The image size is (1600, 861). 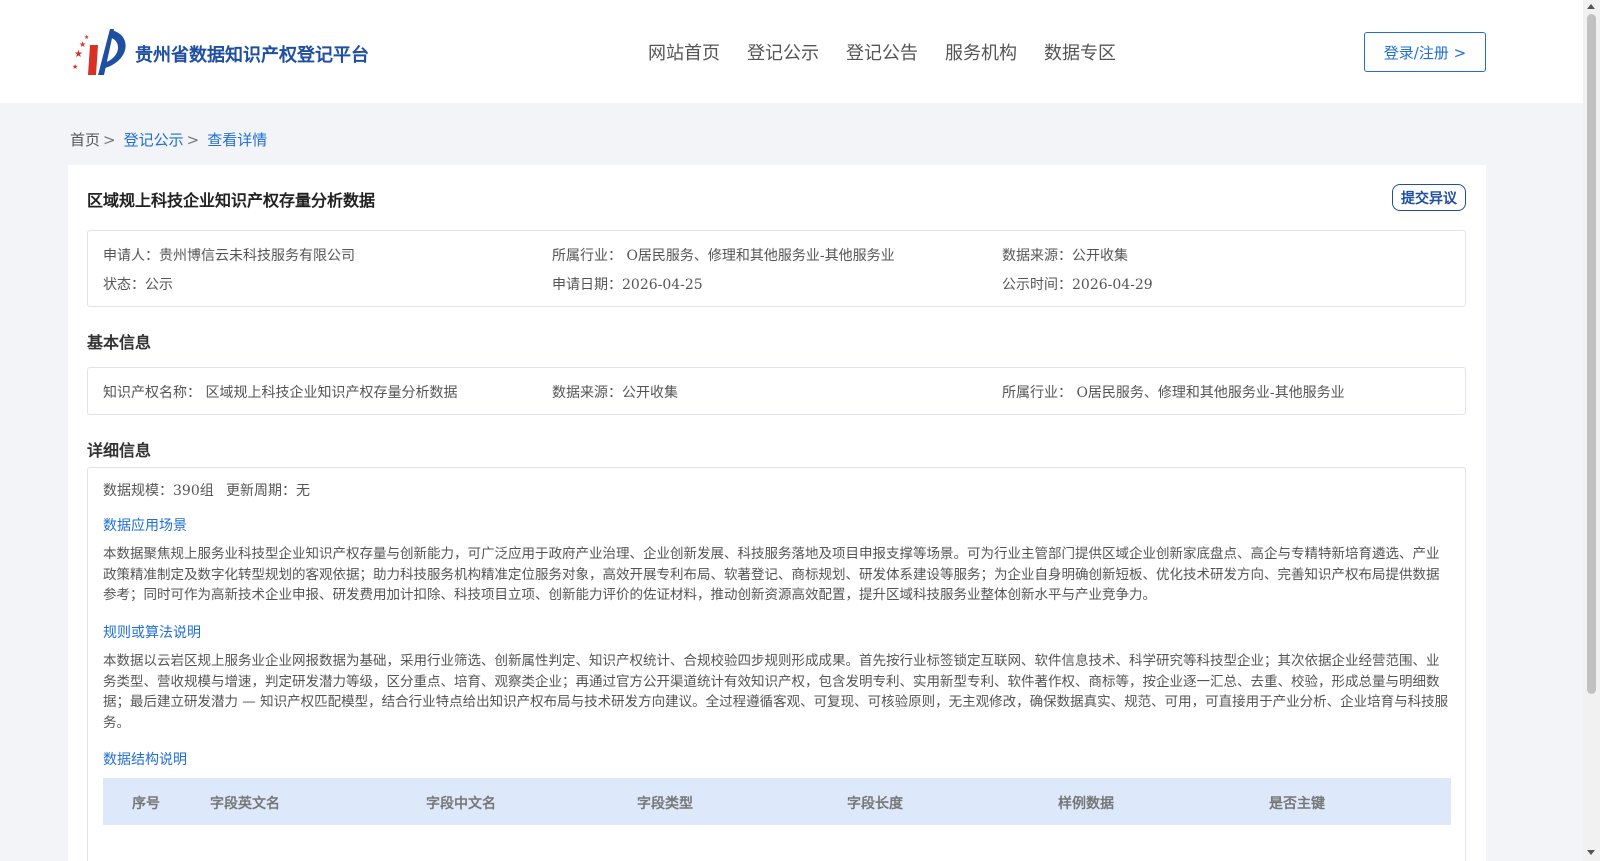 I want to click on login-register-button: 登录/注册 >, so click(x=1425, y=52).